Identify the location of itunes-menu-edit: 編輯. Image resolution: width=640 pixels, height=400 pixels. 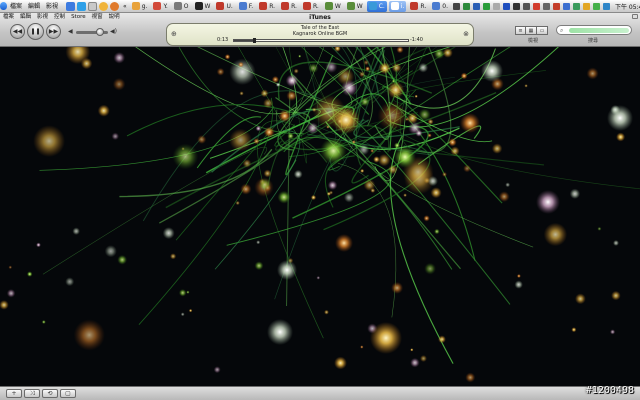
(25, 17).